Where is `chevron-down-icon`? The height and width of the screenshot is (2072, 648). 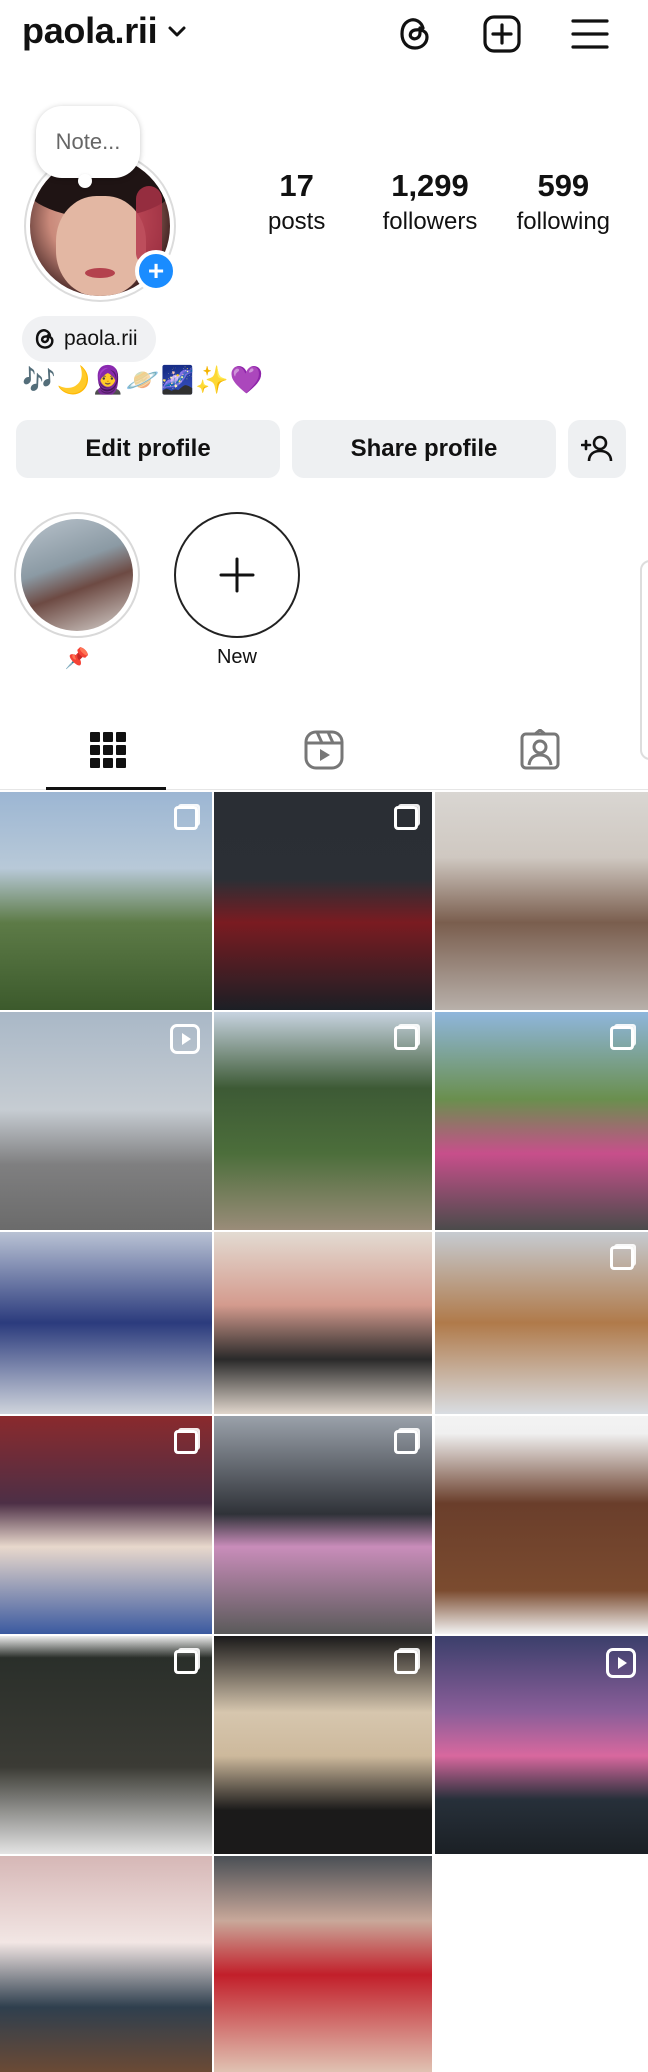
chevron-down-icon is located at coordinates (177, 31).